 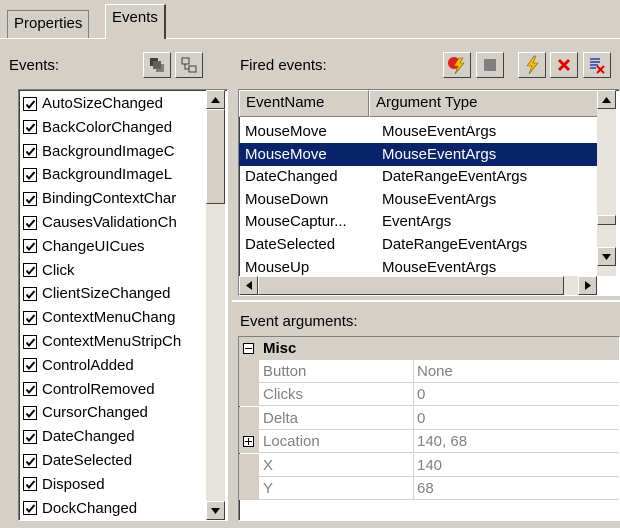 I want to click on event-name: Disposed, so click(x=73, y=484).